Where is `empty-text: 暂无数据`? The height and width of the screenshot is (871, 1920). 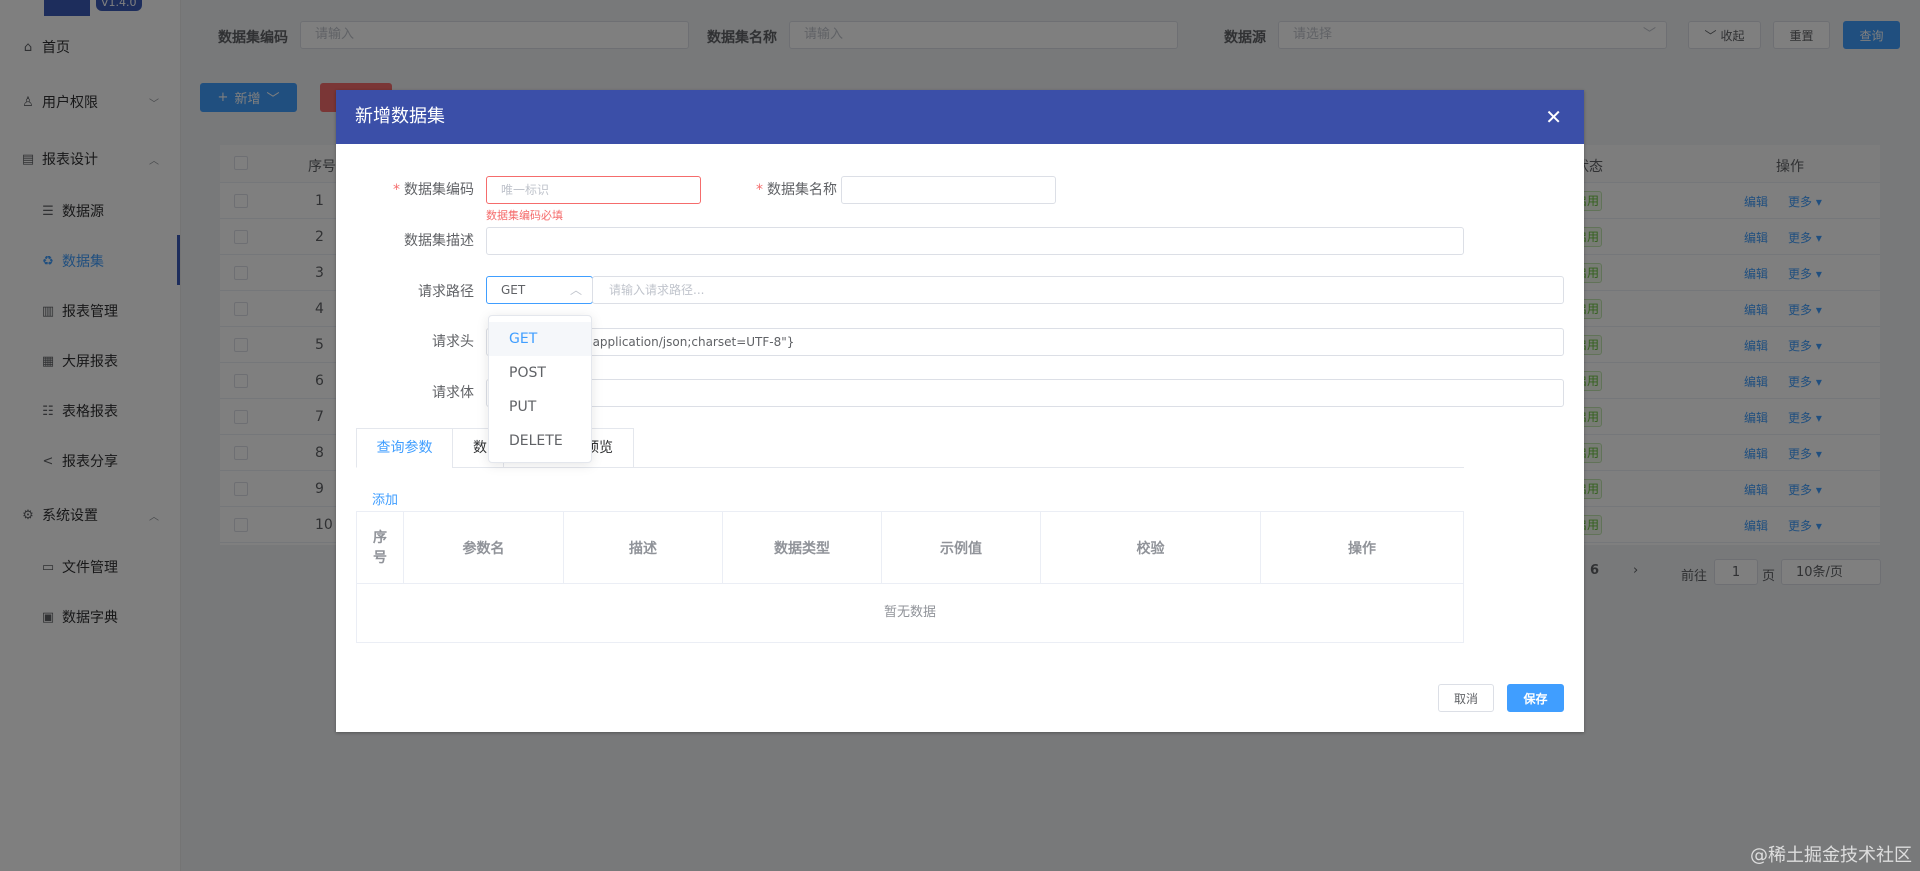
empty-text: 暂无数据 is located at coordinates (909, 612).